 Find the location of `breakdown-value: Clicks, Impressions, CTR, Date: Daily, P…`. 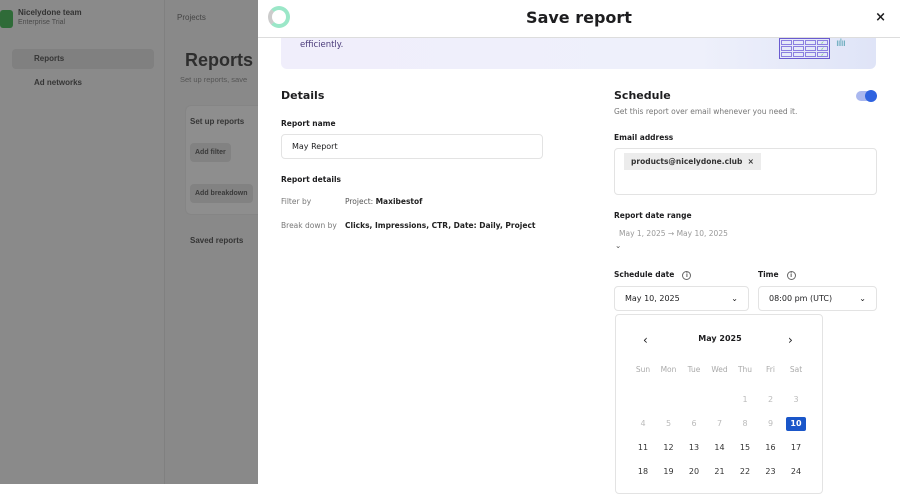

breakdown-value: Clicks, Impressions, CTR, Date: Daily, P… is located at coordinates (440, 225).